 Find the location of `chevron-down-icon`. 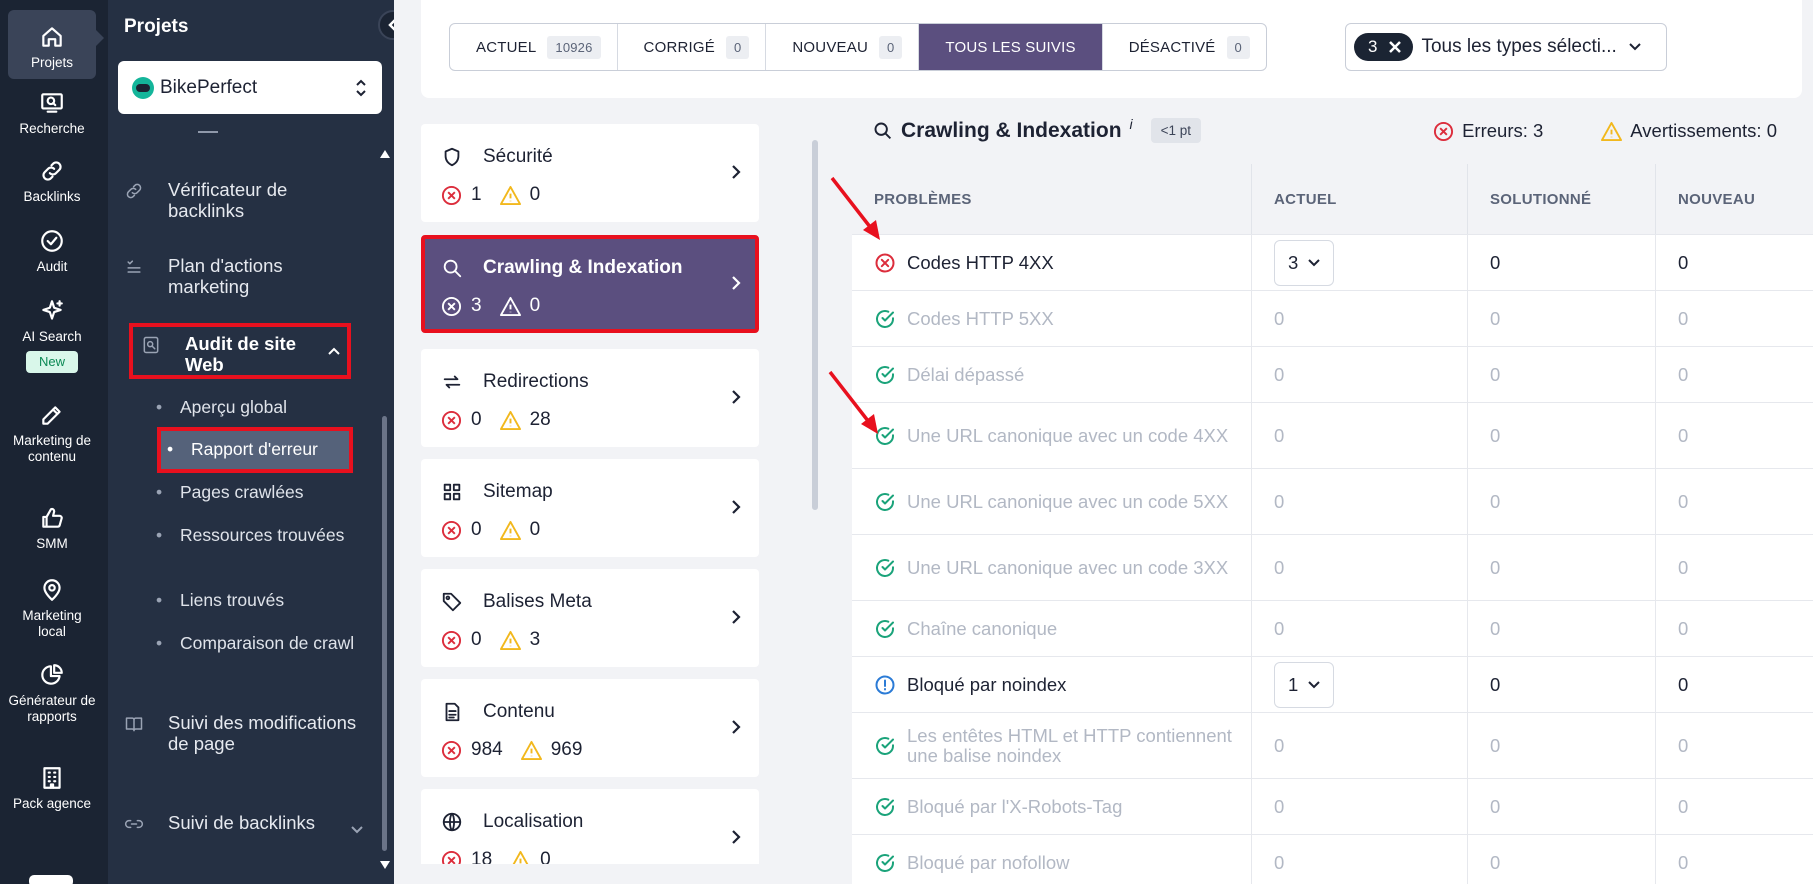

chevron-down-icon is located at coordinates (1314, 684).